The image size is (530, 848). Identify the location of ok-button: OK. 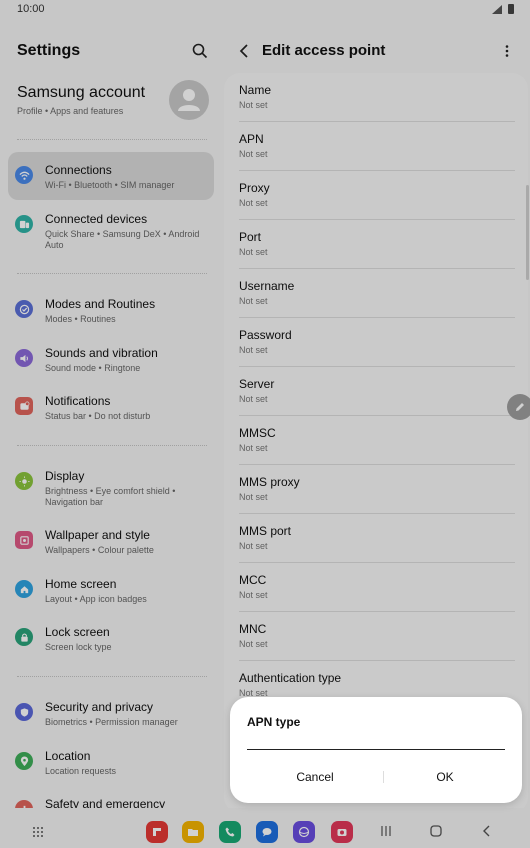
(445, 777).